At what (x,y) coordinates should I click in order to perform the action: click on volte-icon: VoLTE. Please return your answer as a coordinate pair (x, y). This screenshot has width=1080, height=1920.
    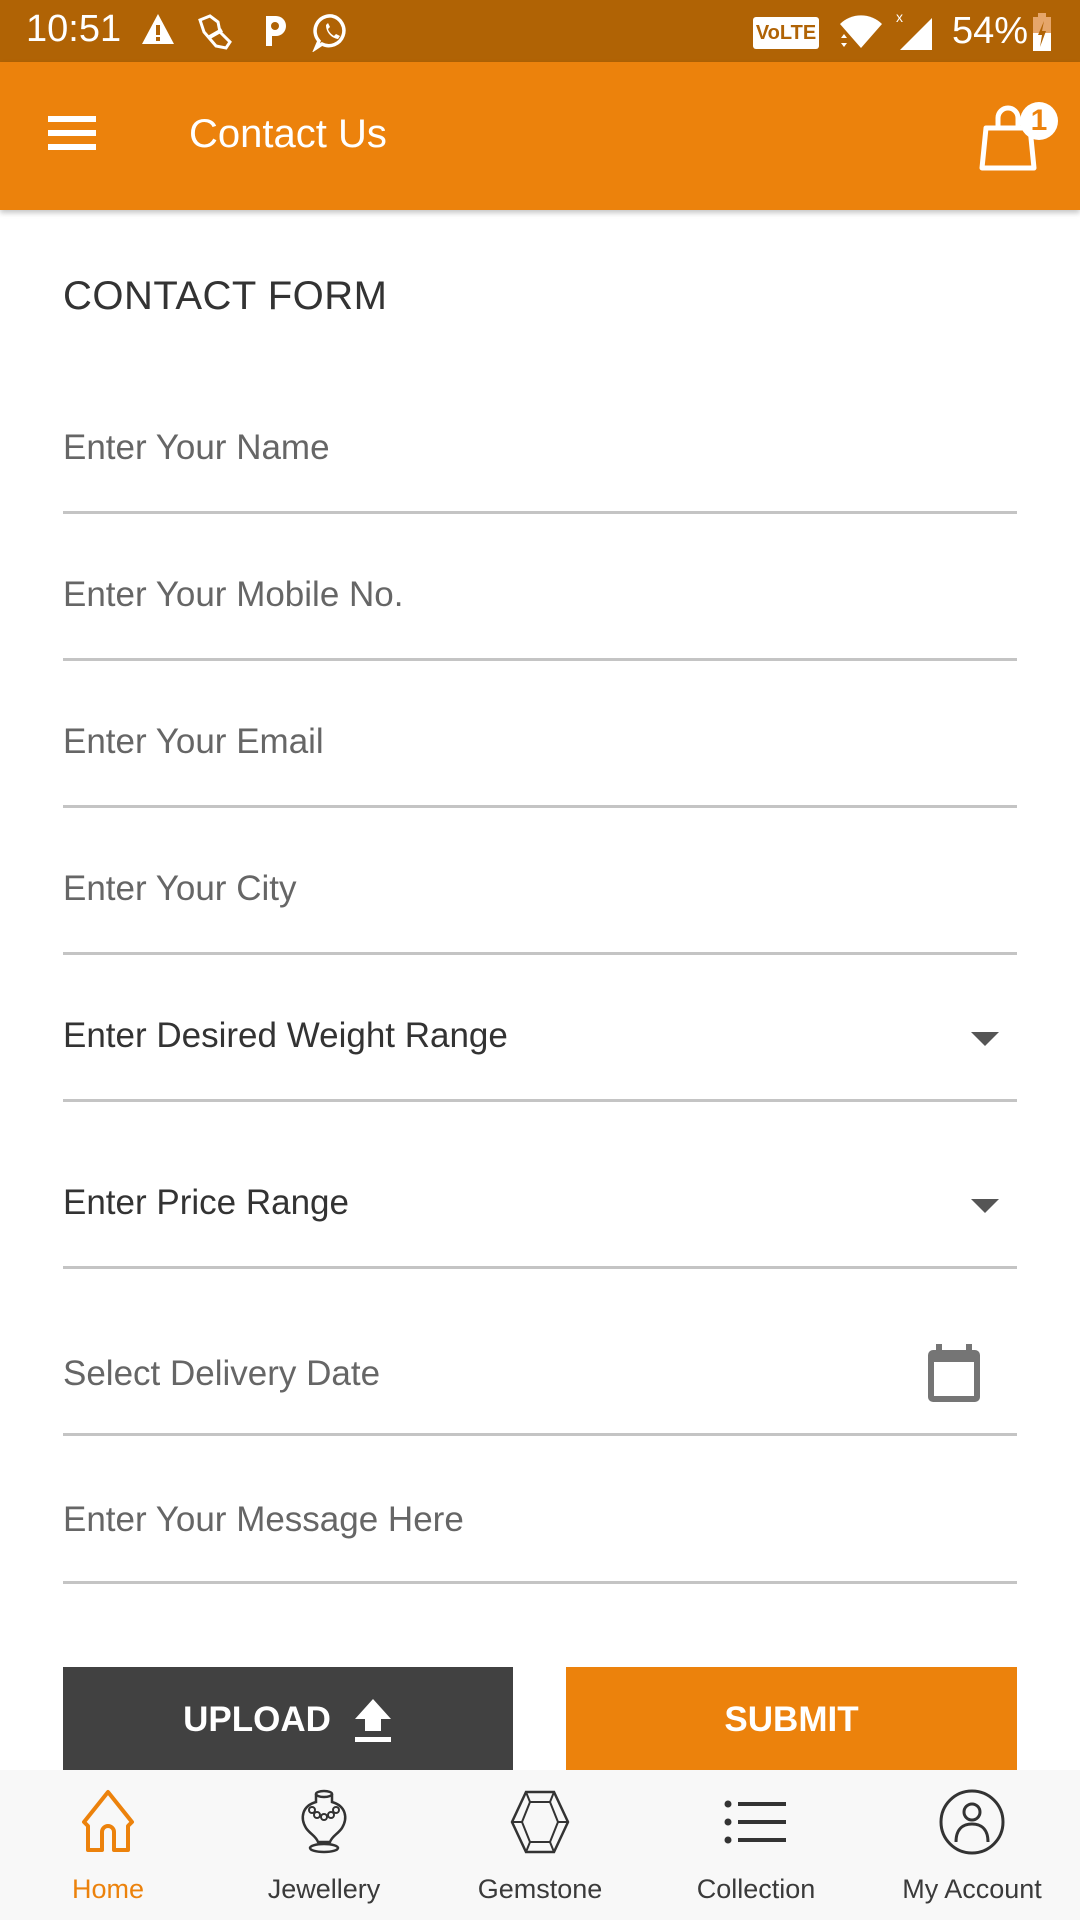
    Looking at the image, I should click on (786, 33).